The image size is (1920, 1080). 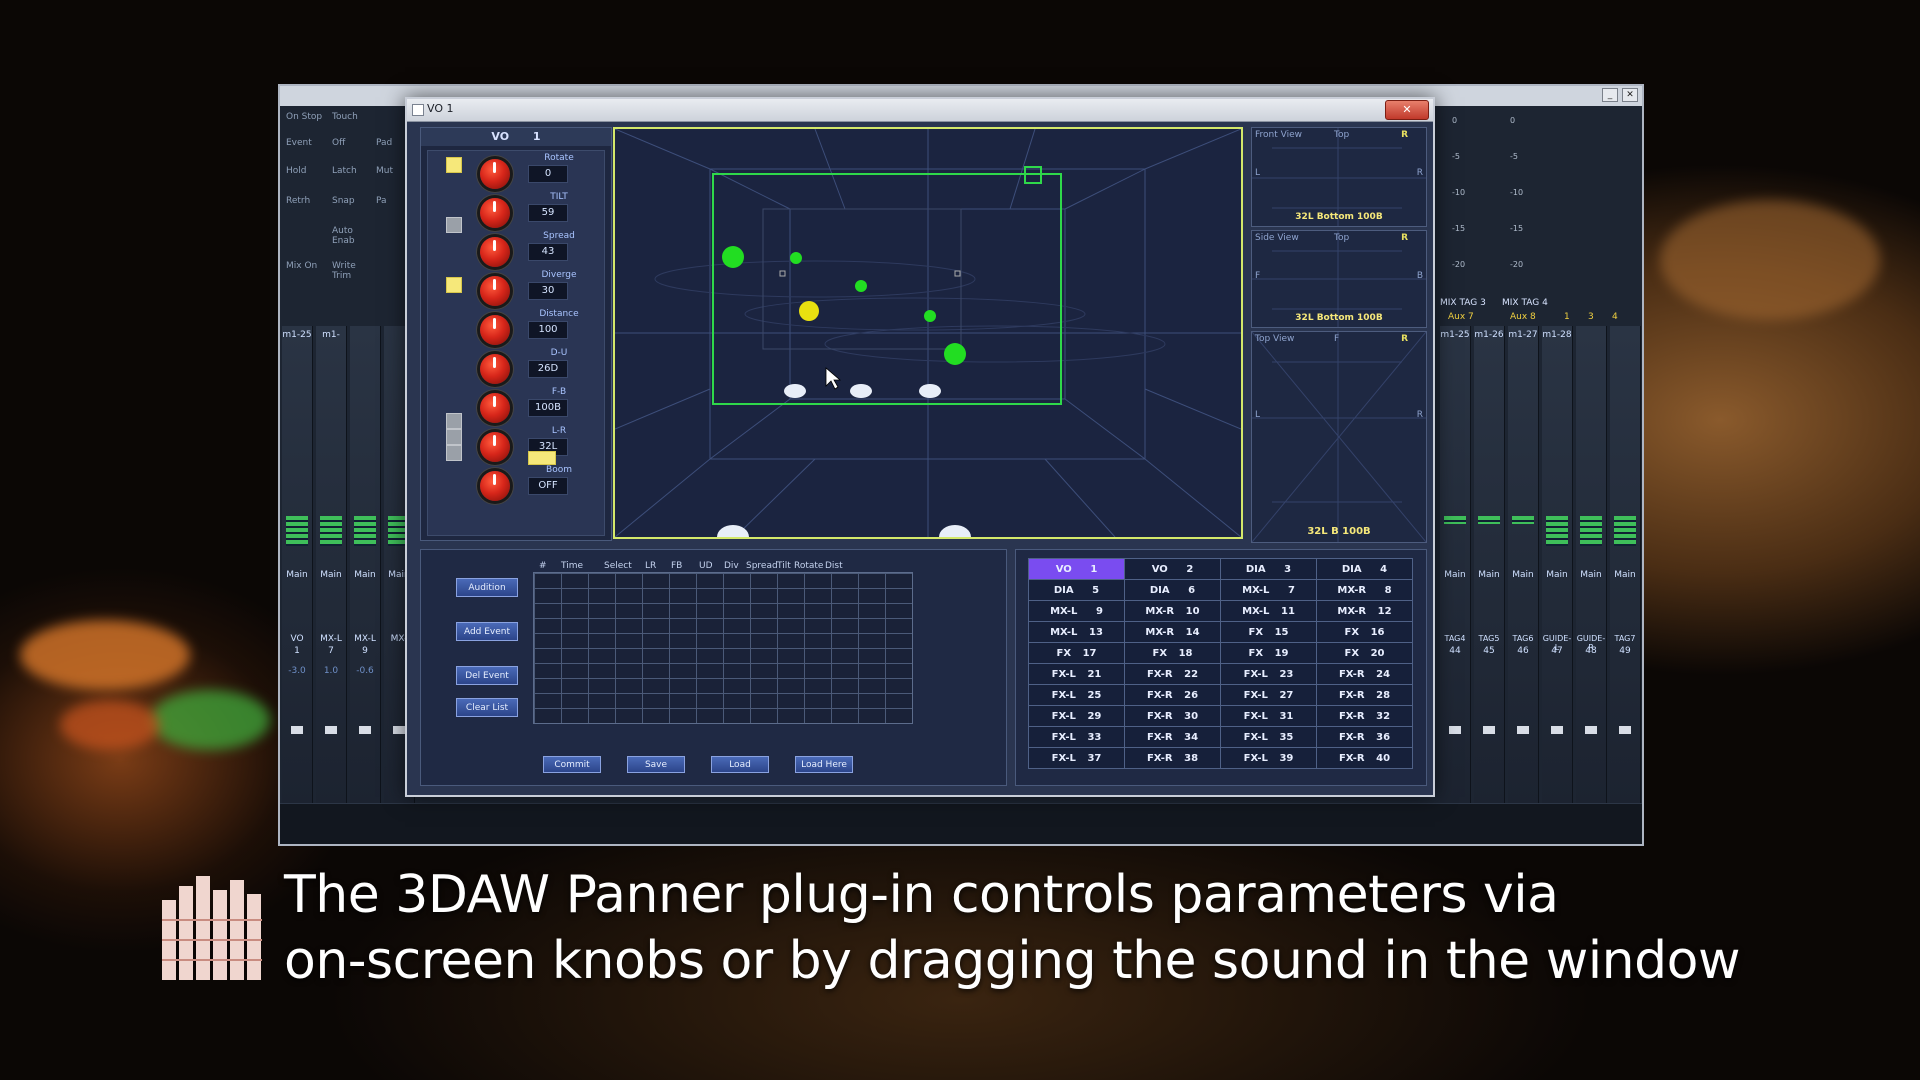 What do you see at coordinates (308, 266) in the screenshot?
I see `mixer-control-button: Mix On` at bounding box center [308, 266].